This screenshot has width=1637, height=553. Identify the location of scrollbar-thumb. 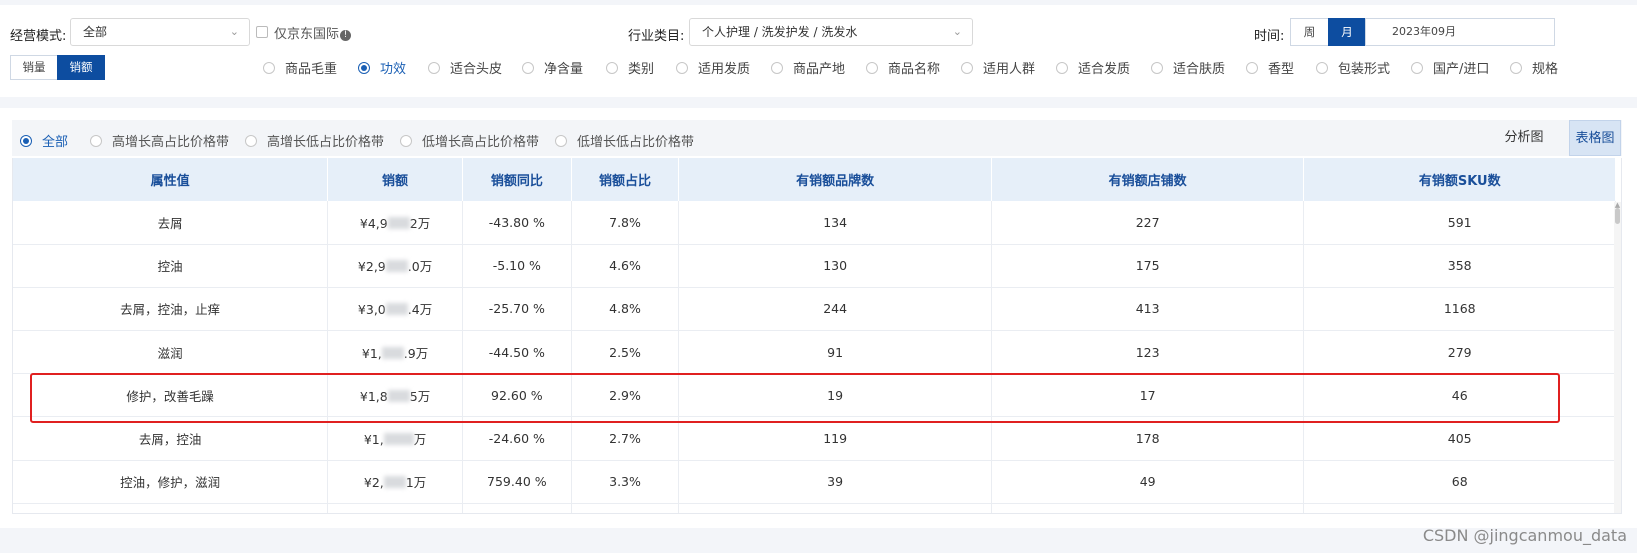
(1617, 216).